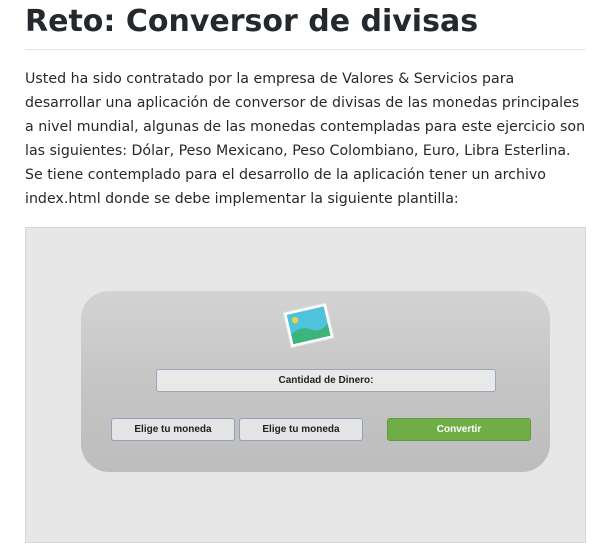  I want to click on convert-button: Convertir, so click(459, 429).